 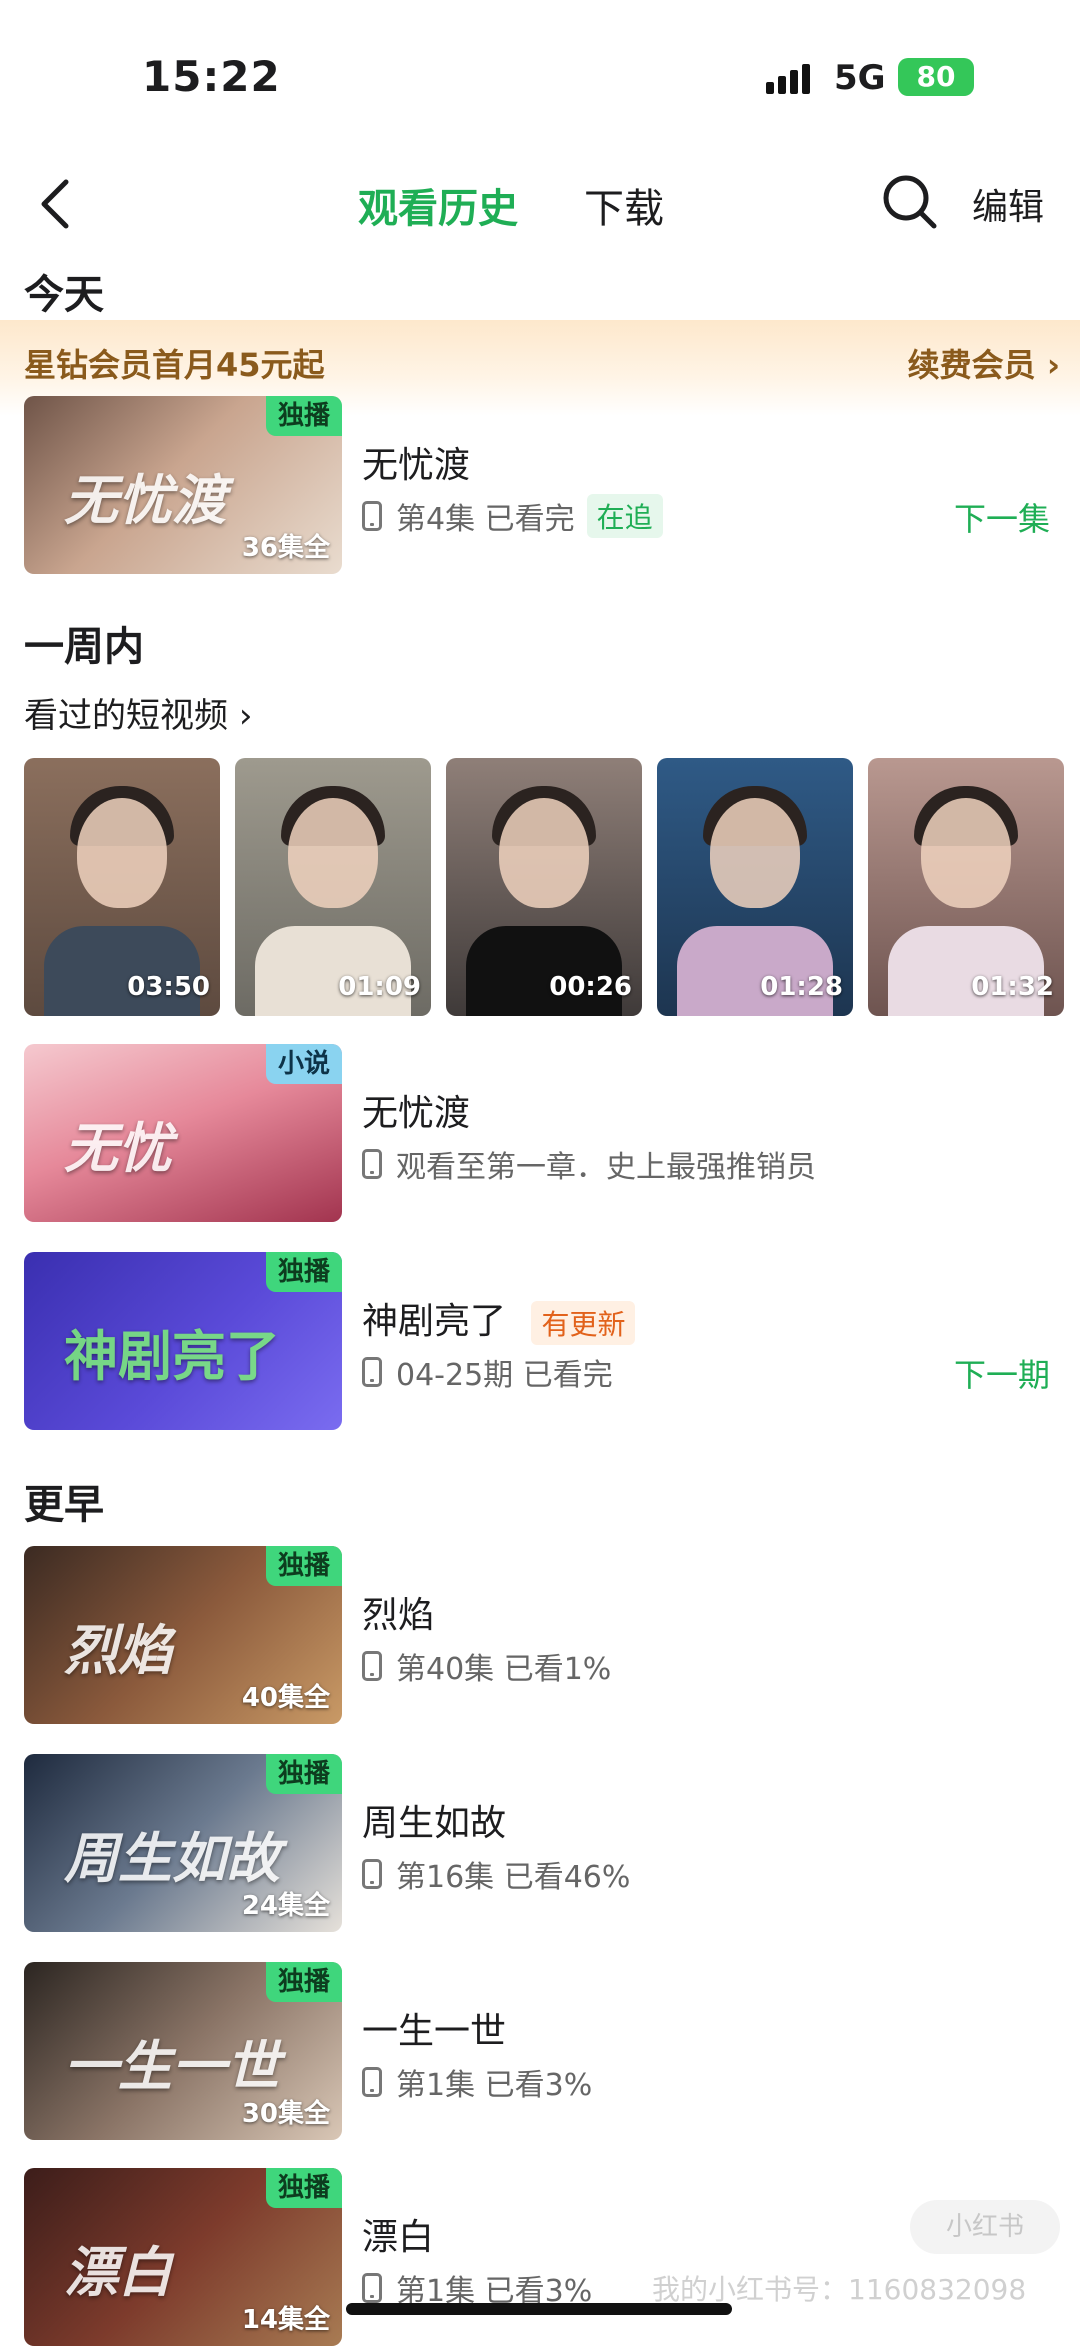 What do you see at coordinates (285, 548) in the screenshot?
I see `episode-count: 36集全` at bounding box center [285, 548].